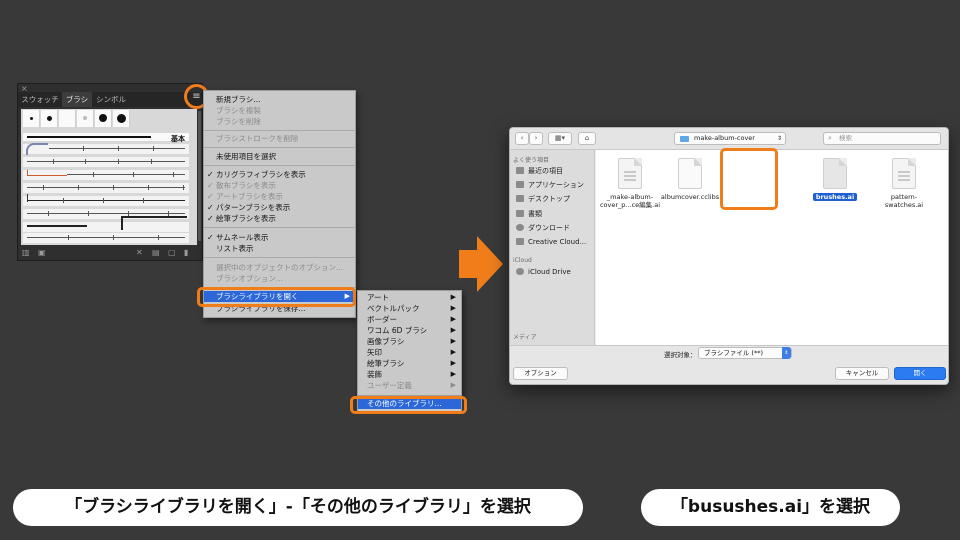 This screenshot has width=960, height=540. What do you see at coordinates (106, 137) in the screenshot?
I see `brush-row-basic` at bounding box center [106, 137].